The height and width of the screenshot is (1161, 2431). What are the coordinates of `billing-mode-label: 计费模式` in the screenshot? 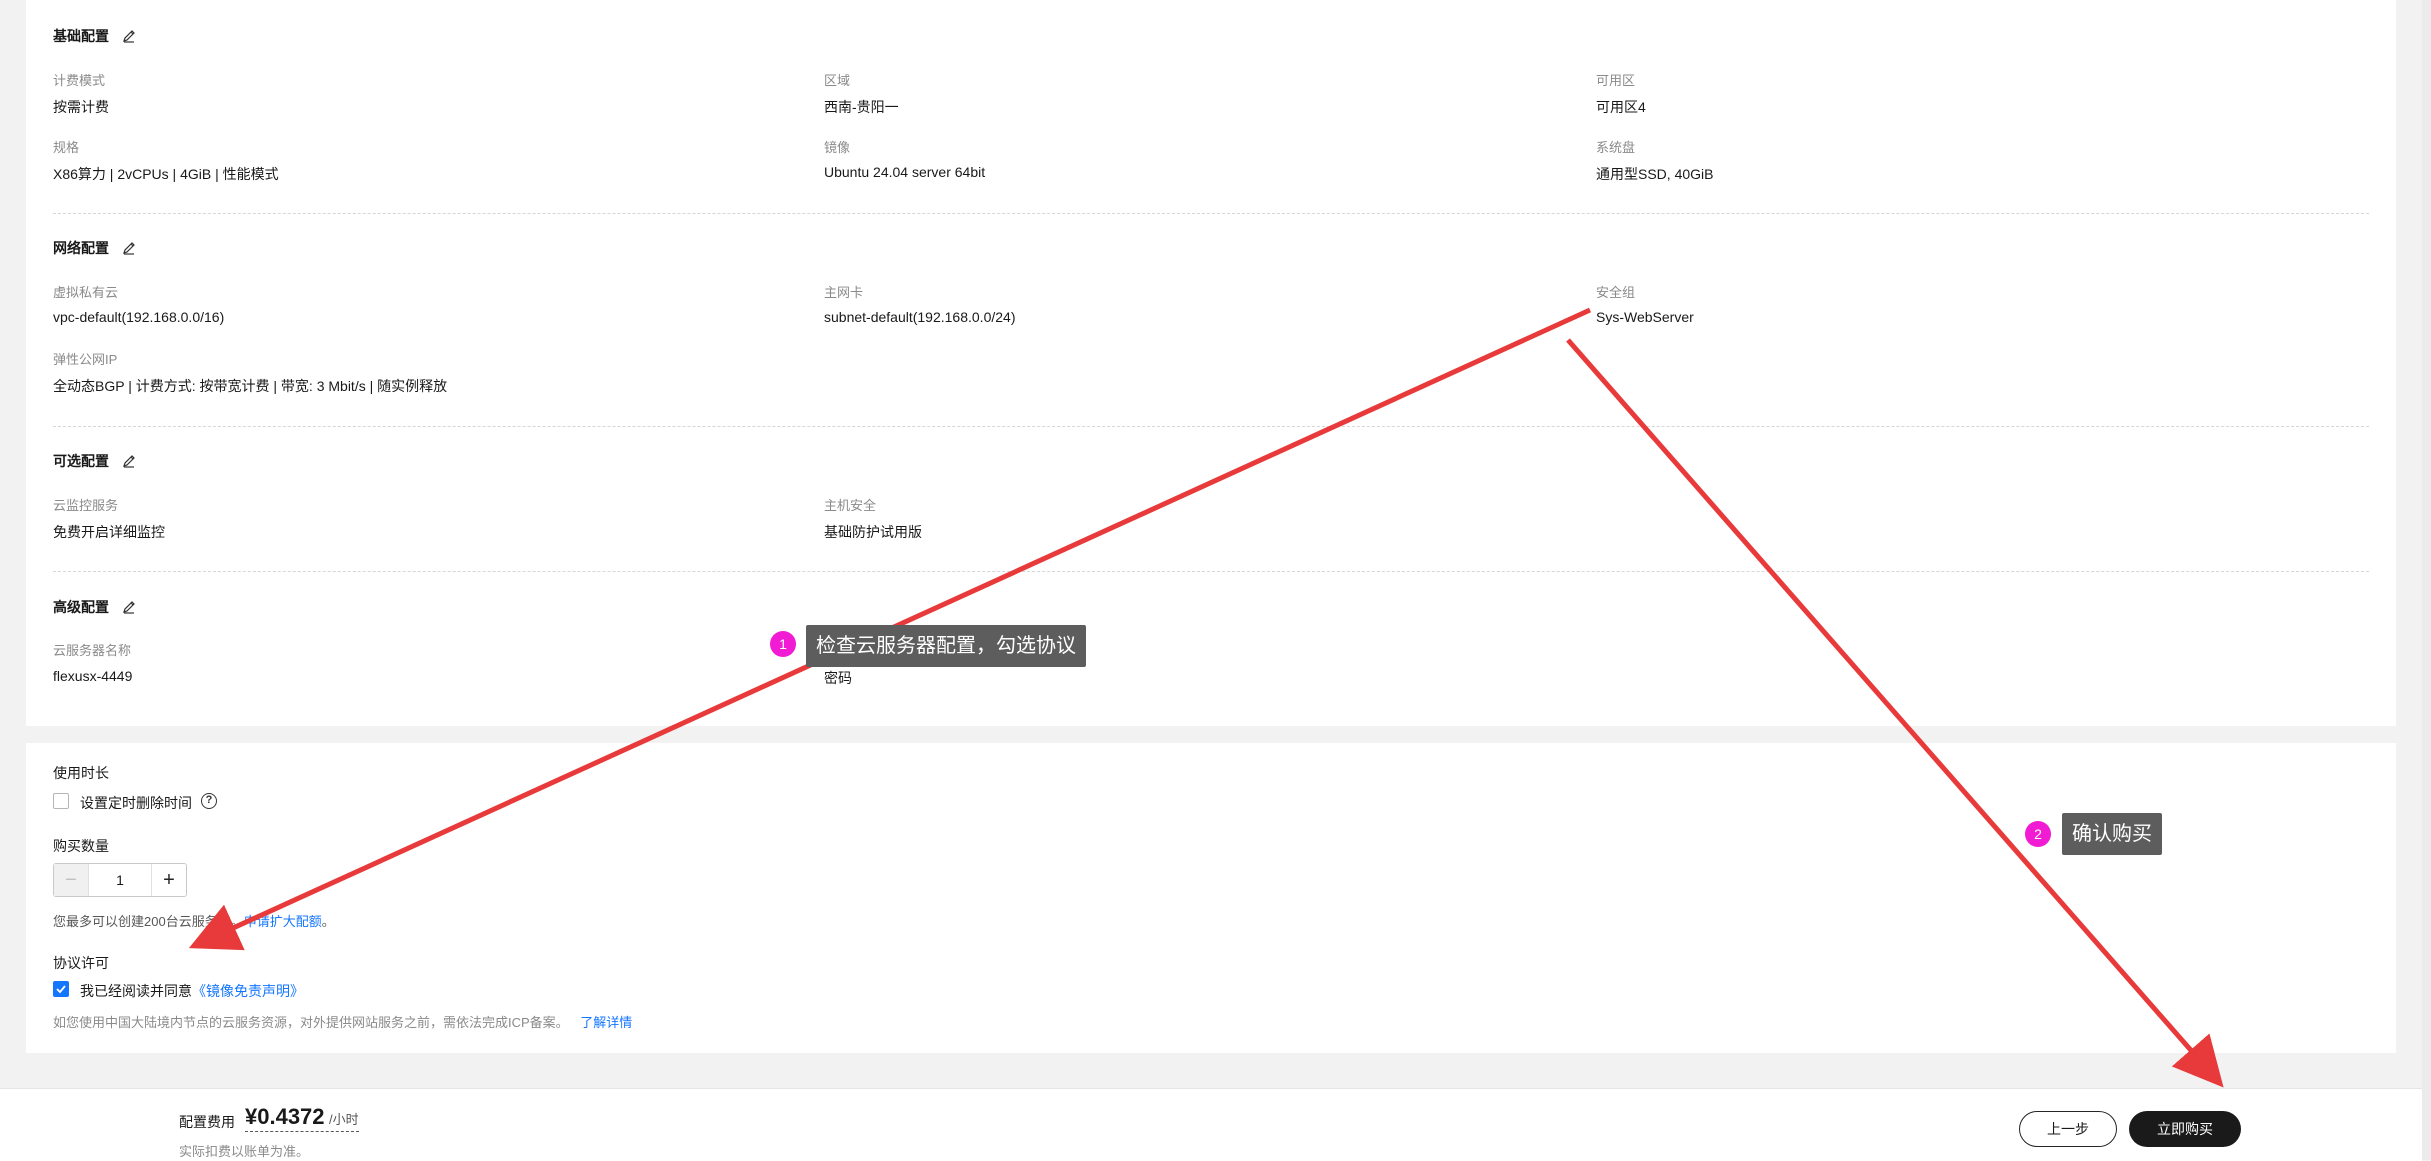 It's located at (79, 80).